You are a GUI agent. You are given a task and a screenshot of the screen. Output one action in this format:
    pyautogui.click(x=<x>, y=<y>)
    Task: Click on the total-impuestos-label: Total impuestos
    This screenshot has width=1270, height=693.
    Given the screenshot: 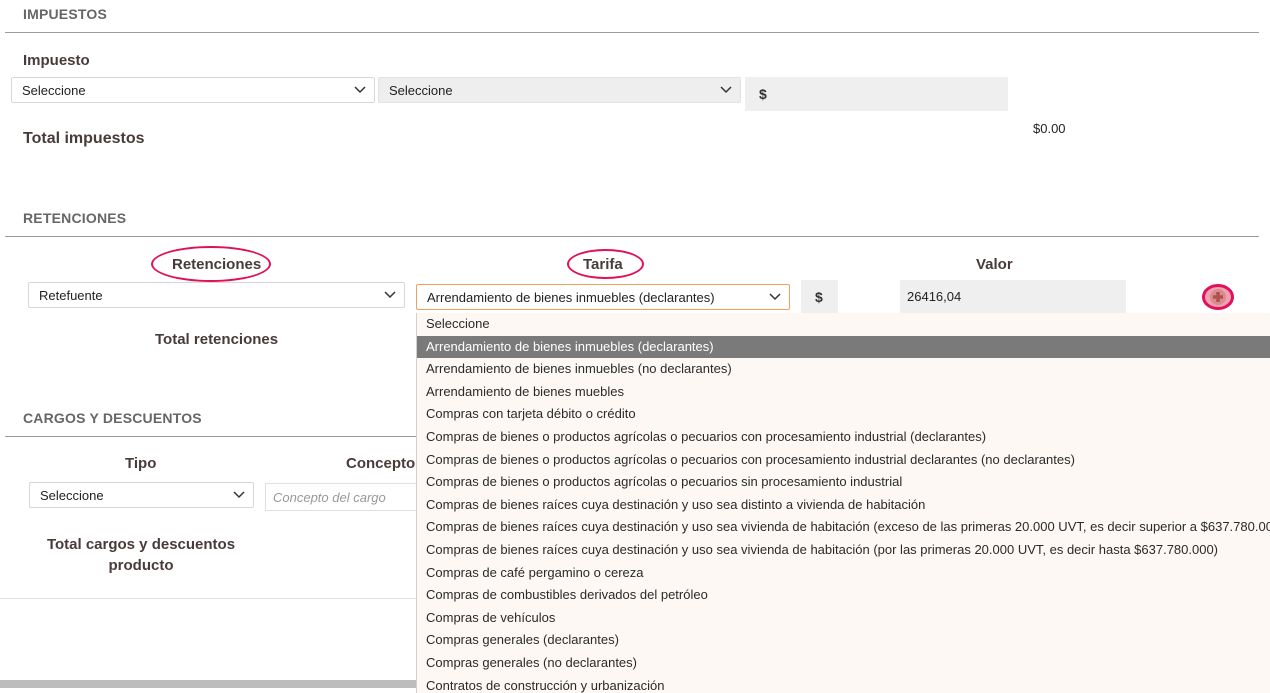 What is the action you would take?
    pyautogui.click(x=84, y=139)
    